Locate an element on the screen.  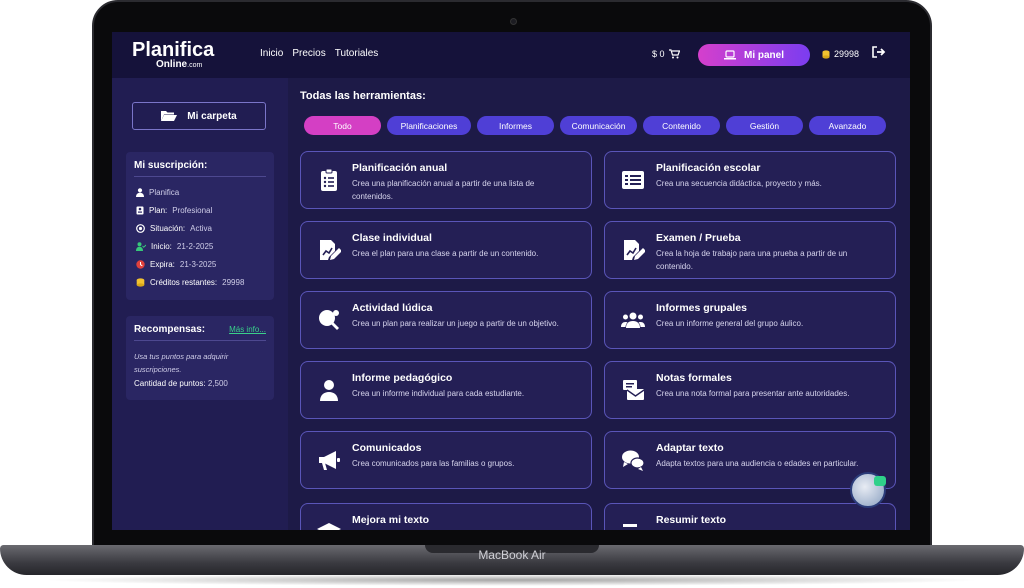
sub-credits-value: 29998 is located at coordinates (233, 282).